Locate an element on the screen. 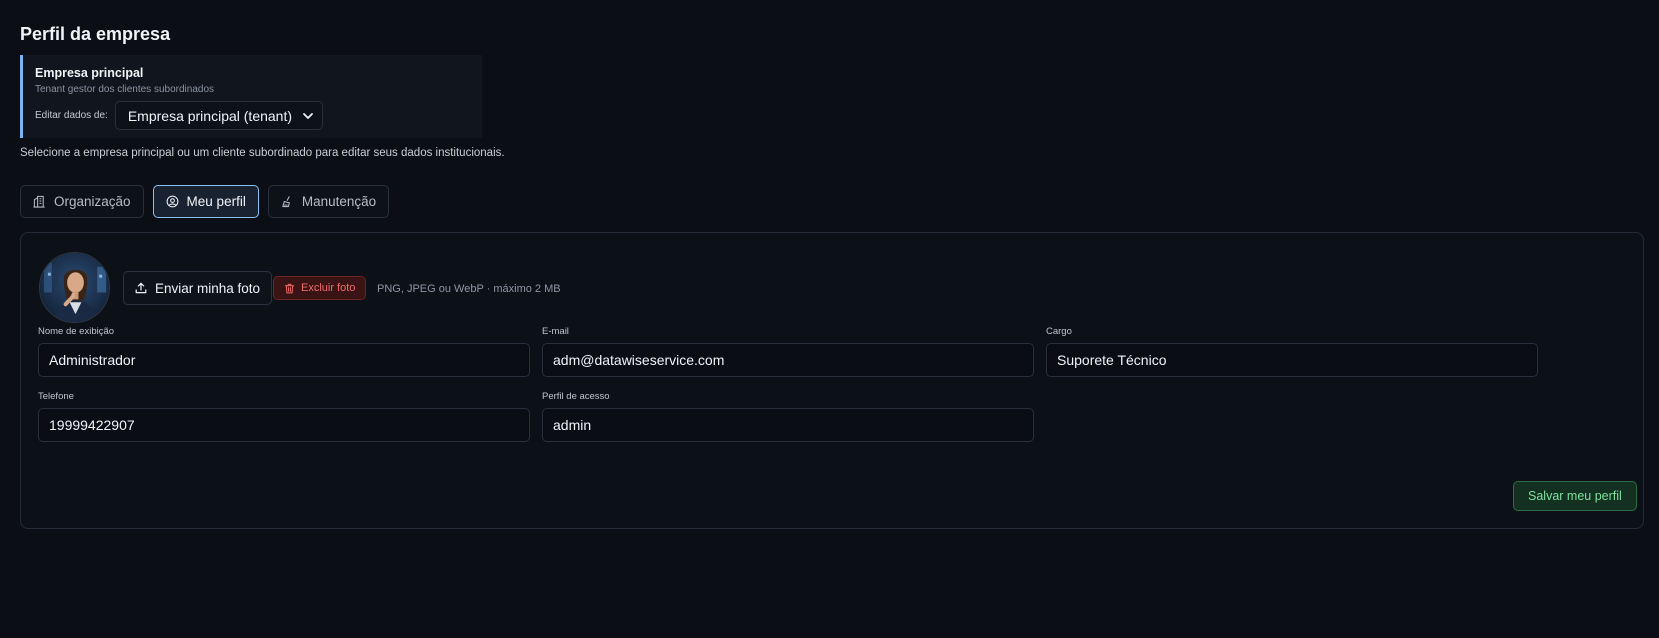  email-field: E-mail adm@datawiseservice.com is located at coordinates (788, 351).